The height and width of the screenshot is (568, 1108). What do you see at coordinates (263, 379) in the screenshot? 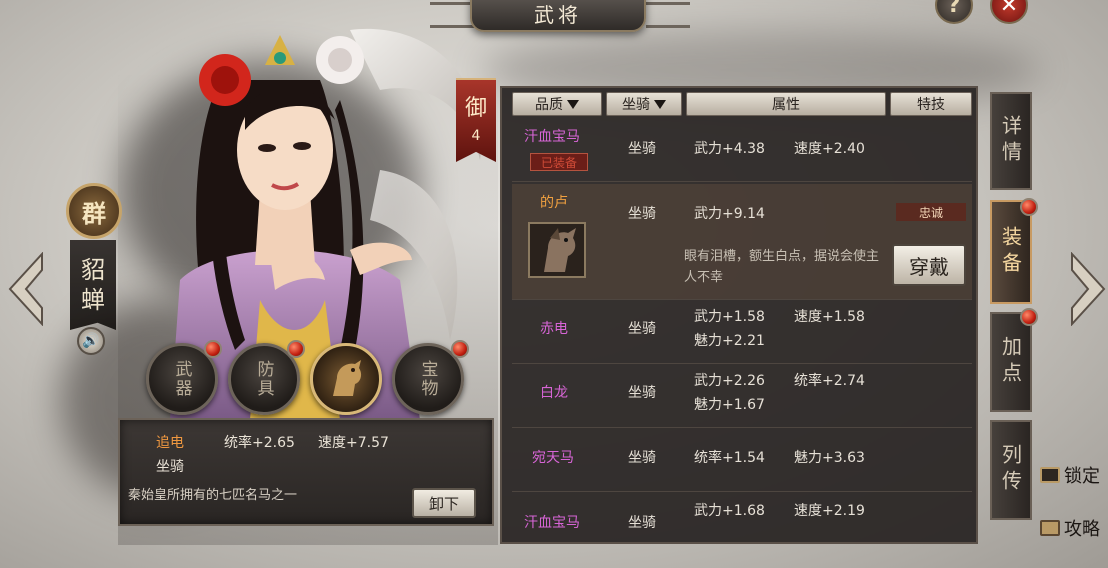
I see `slot-label: 防具` at bounding box center [263, 379].